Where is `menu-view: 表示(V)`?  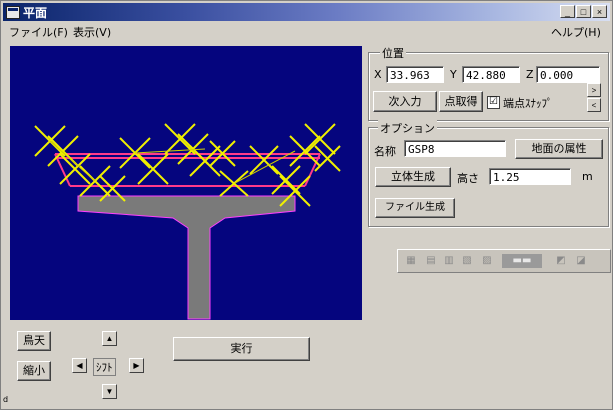 menu-view: 表示(V) is located at coordinates (92, 32).